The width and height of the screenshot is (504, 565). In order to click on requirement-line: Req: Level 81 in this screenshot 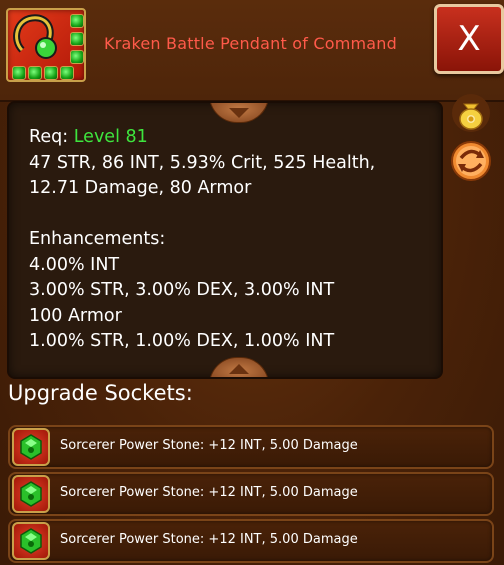, I will do `click(202, 138)`.